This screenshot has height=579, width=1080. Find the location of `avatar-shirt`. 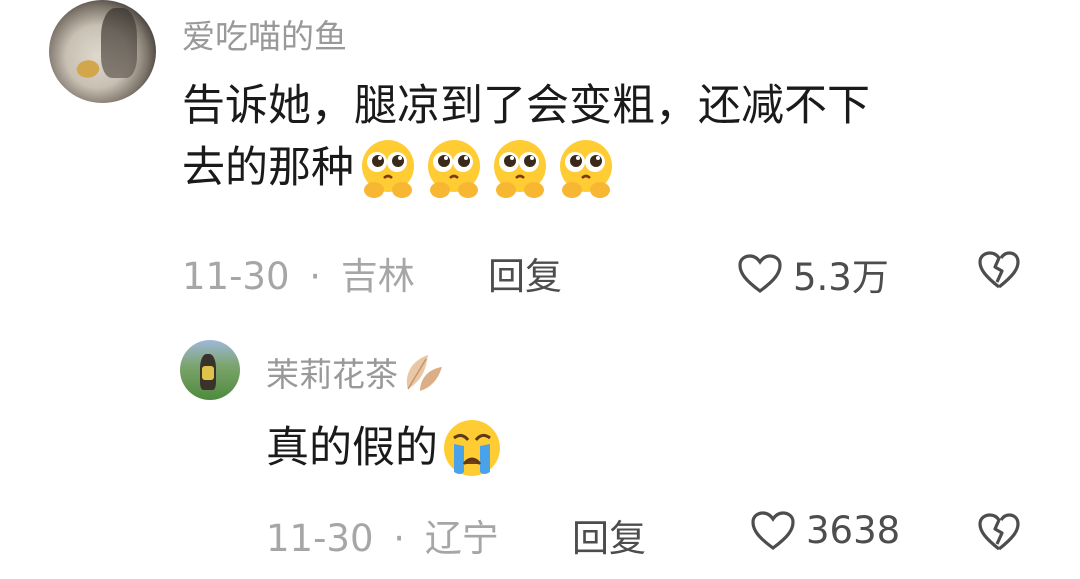

avatar-shirt is located at coordinates (208, 373).